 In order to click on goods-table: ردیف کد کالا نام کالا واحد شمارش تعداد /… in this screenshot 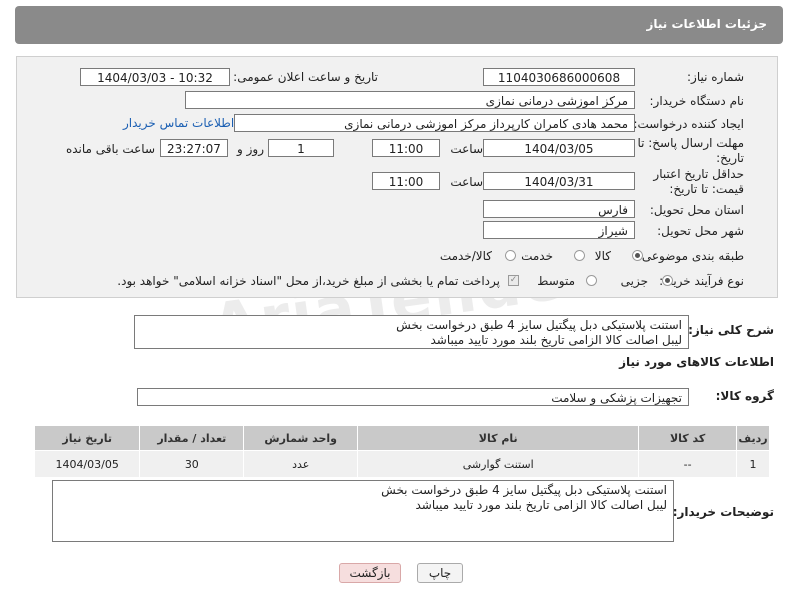, I will do `click(401, 451)`.